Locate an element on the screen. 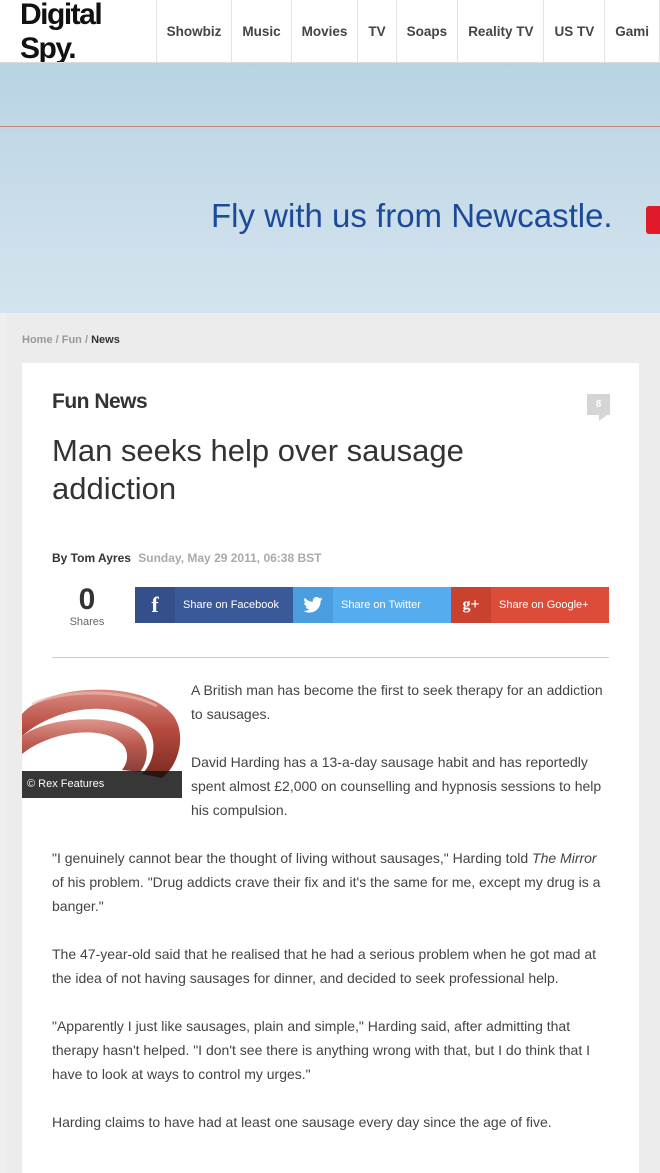 The height and width of the screenshot is (1173, 660). twitter-icon is located at coordinates (313, 605).